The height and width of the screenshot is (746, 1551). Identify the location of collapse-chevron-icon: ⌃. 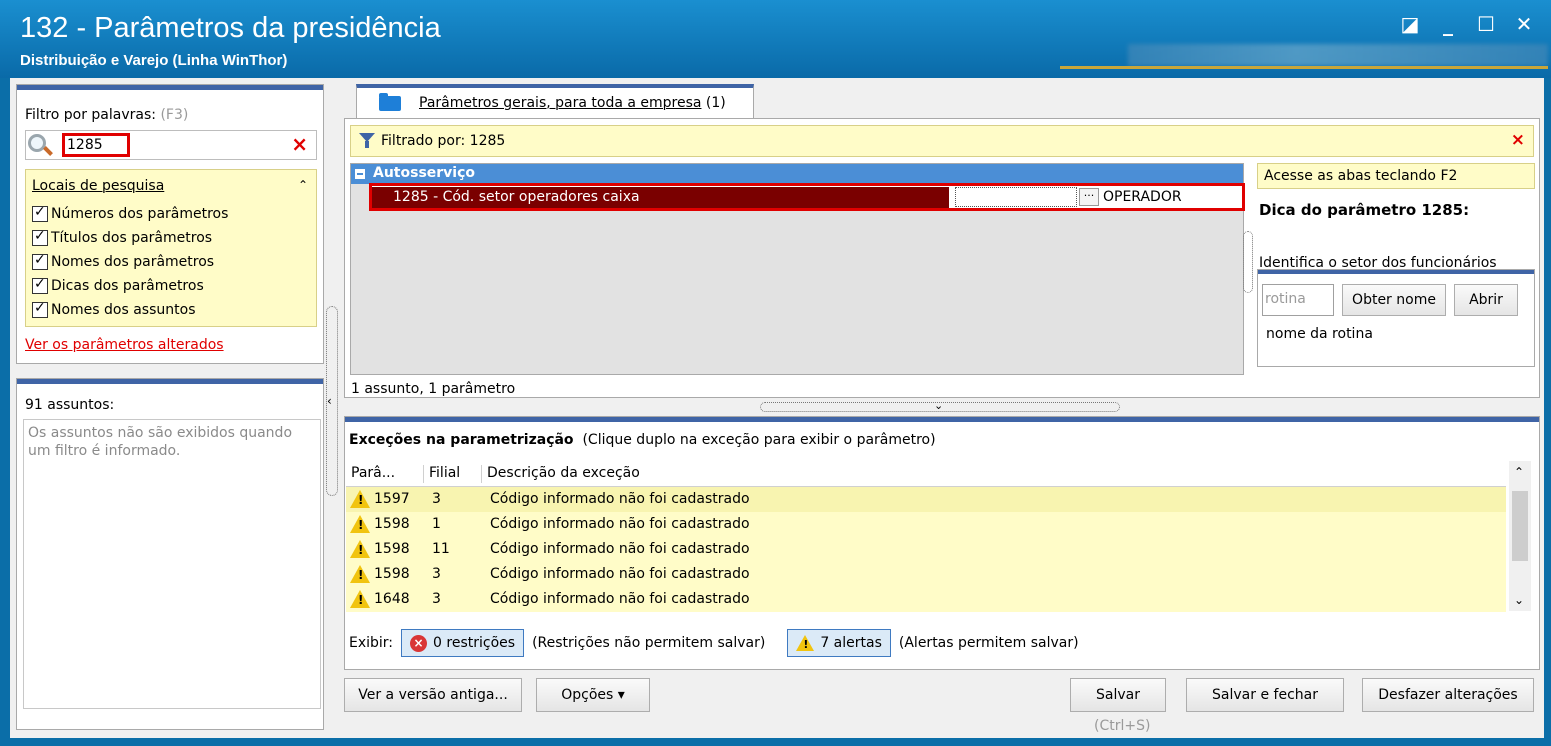
(303, 185).